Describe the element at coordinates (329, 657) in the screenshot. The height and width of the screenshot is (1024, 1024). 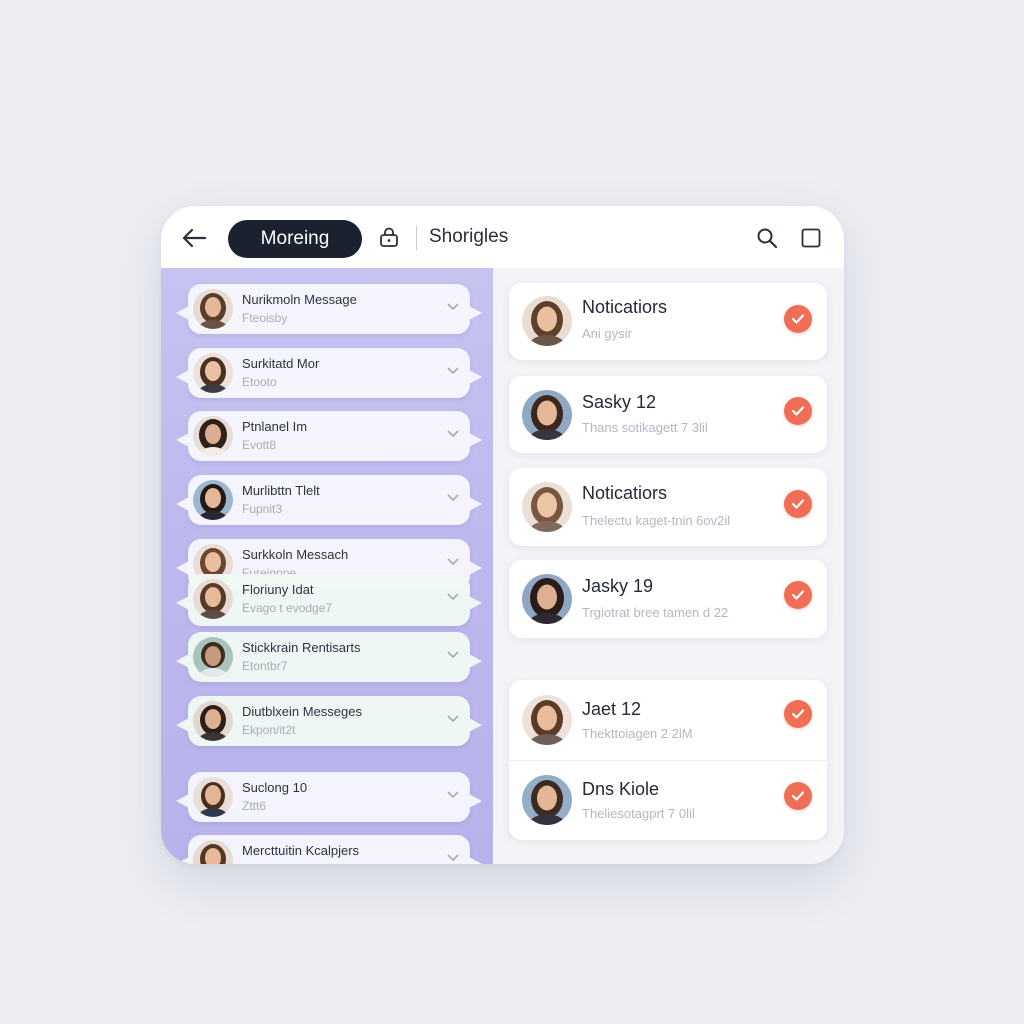
I see `message-item: Stickkrain Rentisarts Etontbr7` at that location.